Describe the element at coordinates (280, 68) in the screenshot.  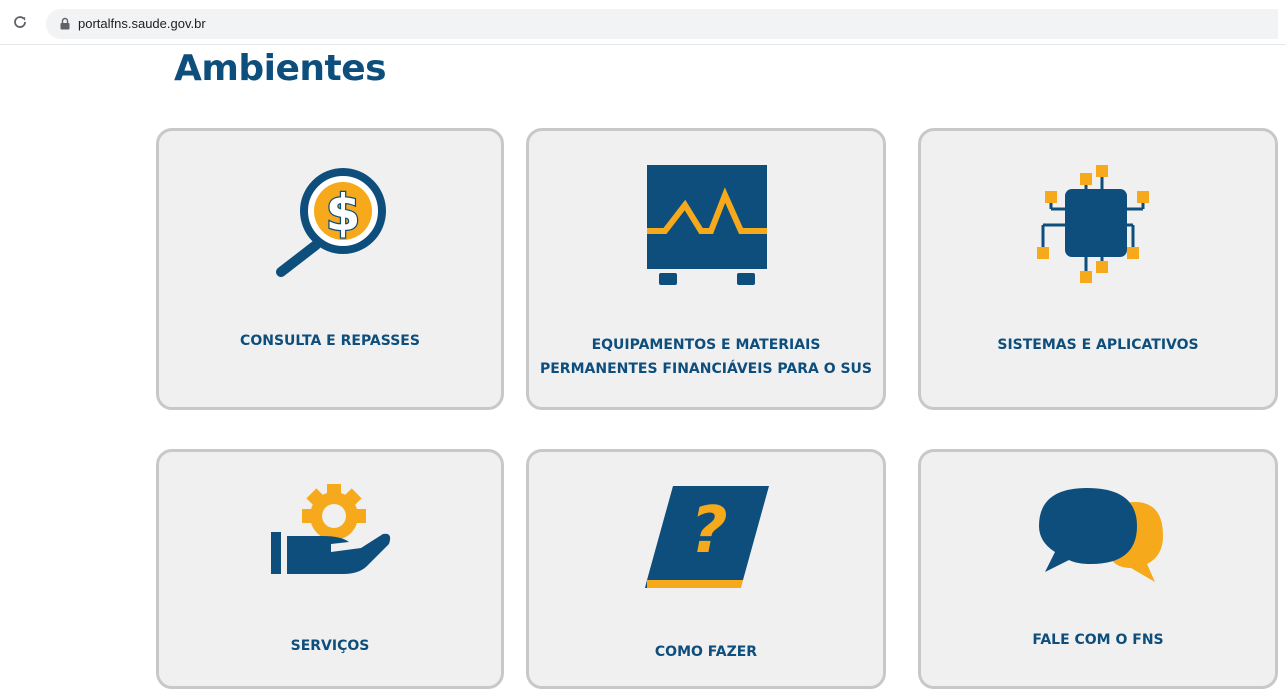
I see `page-title: Ambientes` at that location.